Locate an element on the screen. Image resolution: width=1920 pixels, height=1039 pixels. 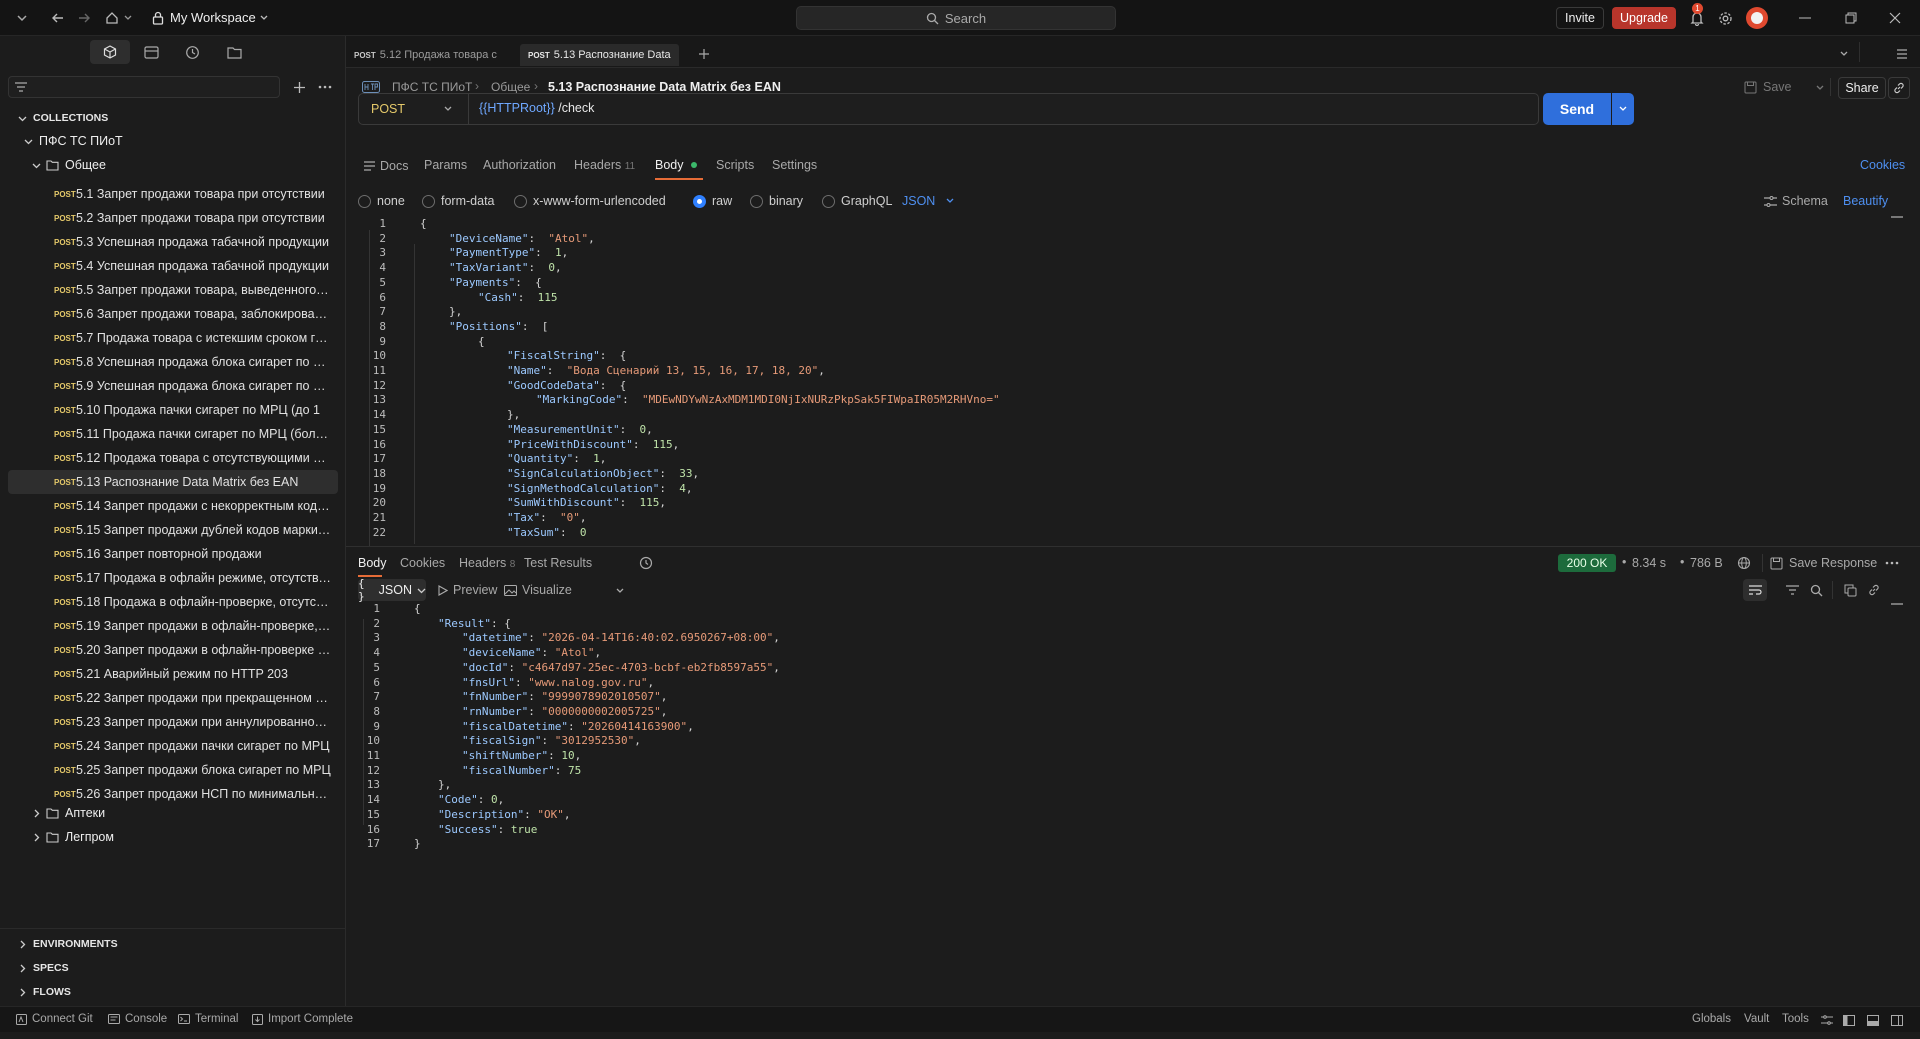
folder-icon is located at coordinates (234, 52).